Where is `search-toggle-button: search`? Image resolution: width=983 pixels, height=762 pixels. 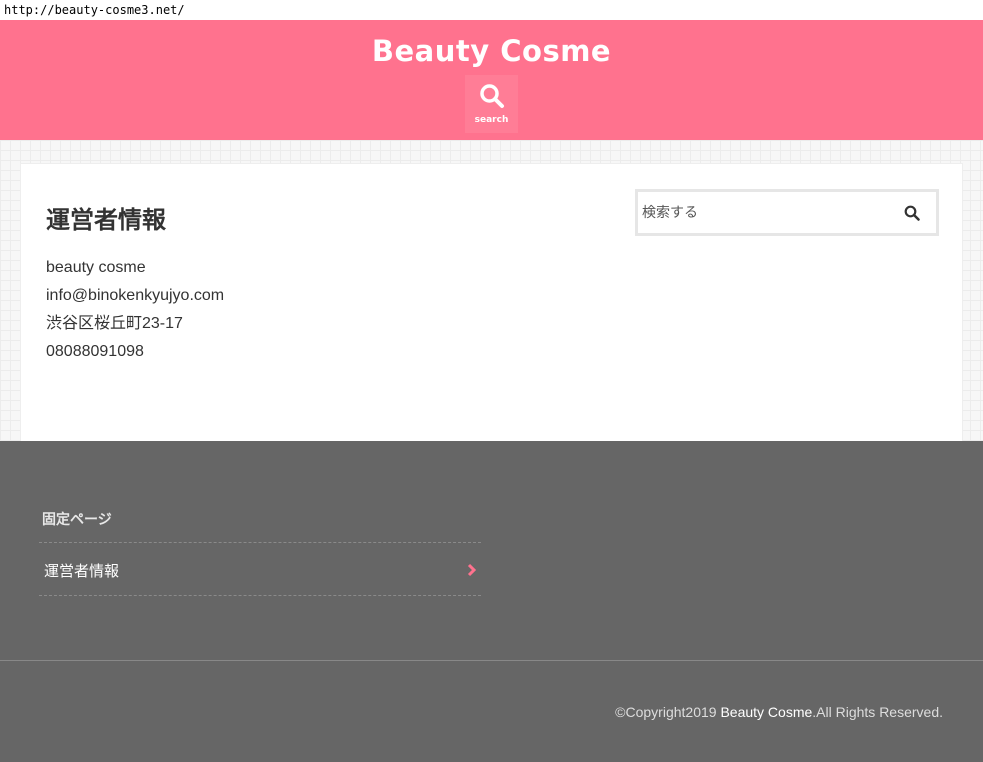 search-toggle-button: search is located at coordinates (491, 104).